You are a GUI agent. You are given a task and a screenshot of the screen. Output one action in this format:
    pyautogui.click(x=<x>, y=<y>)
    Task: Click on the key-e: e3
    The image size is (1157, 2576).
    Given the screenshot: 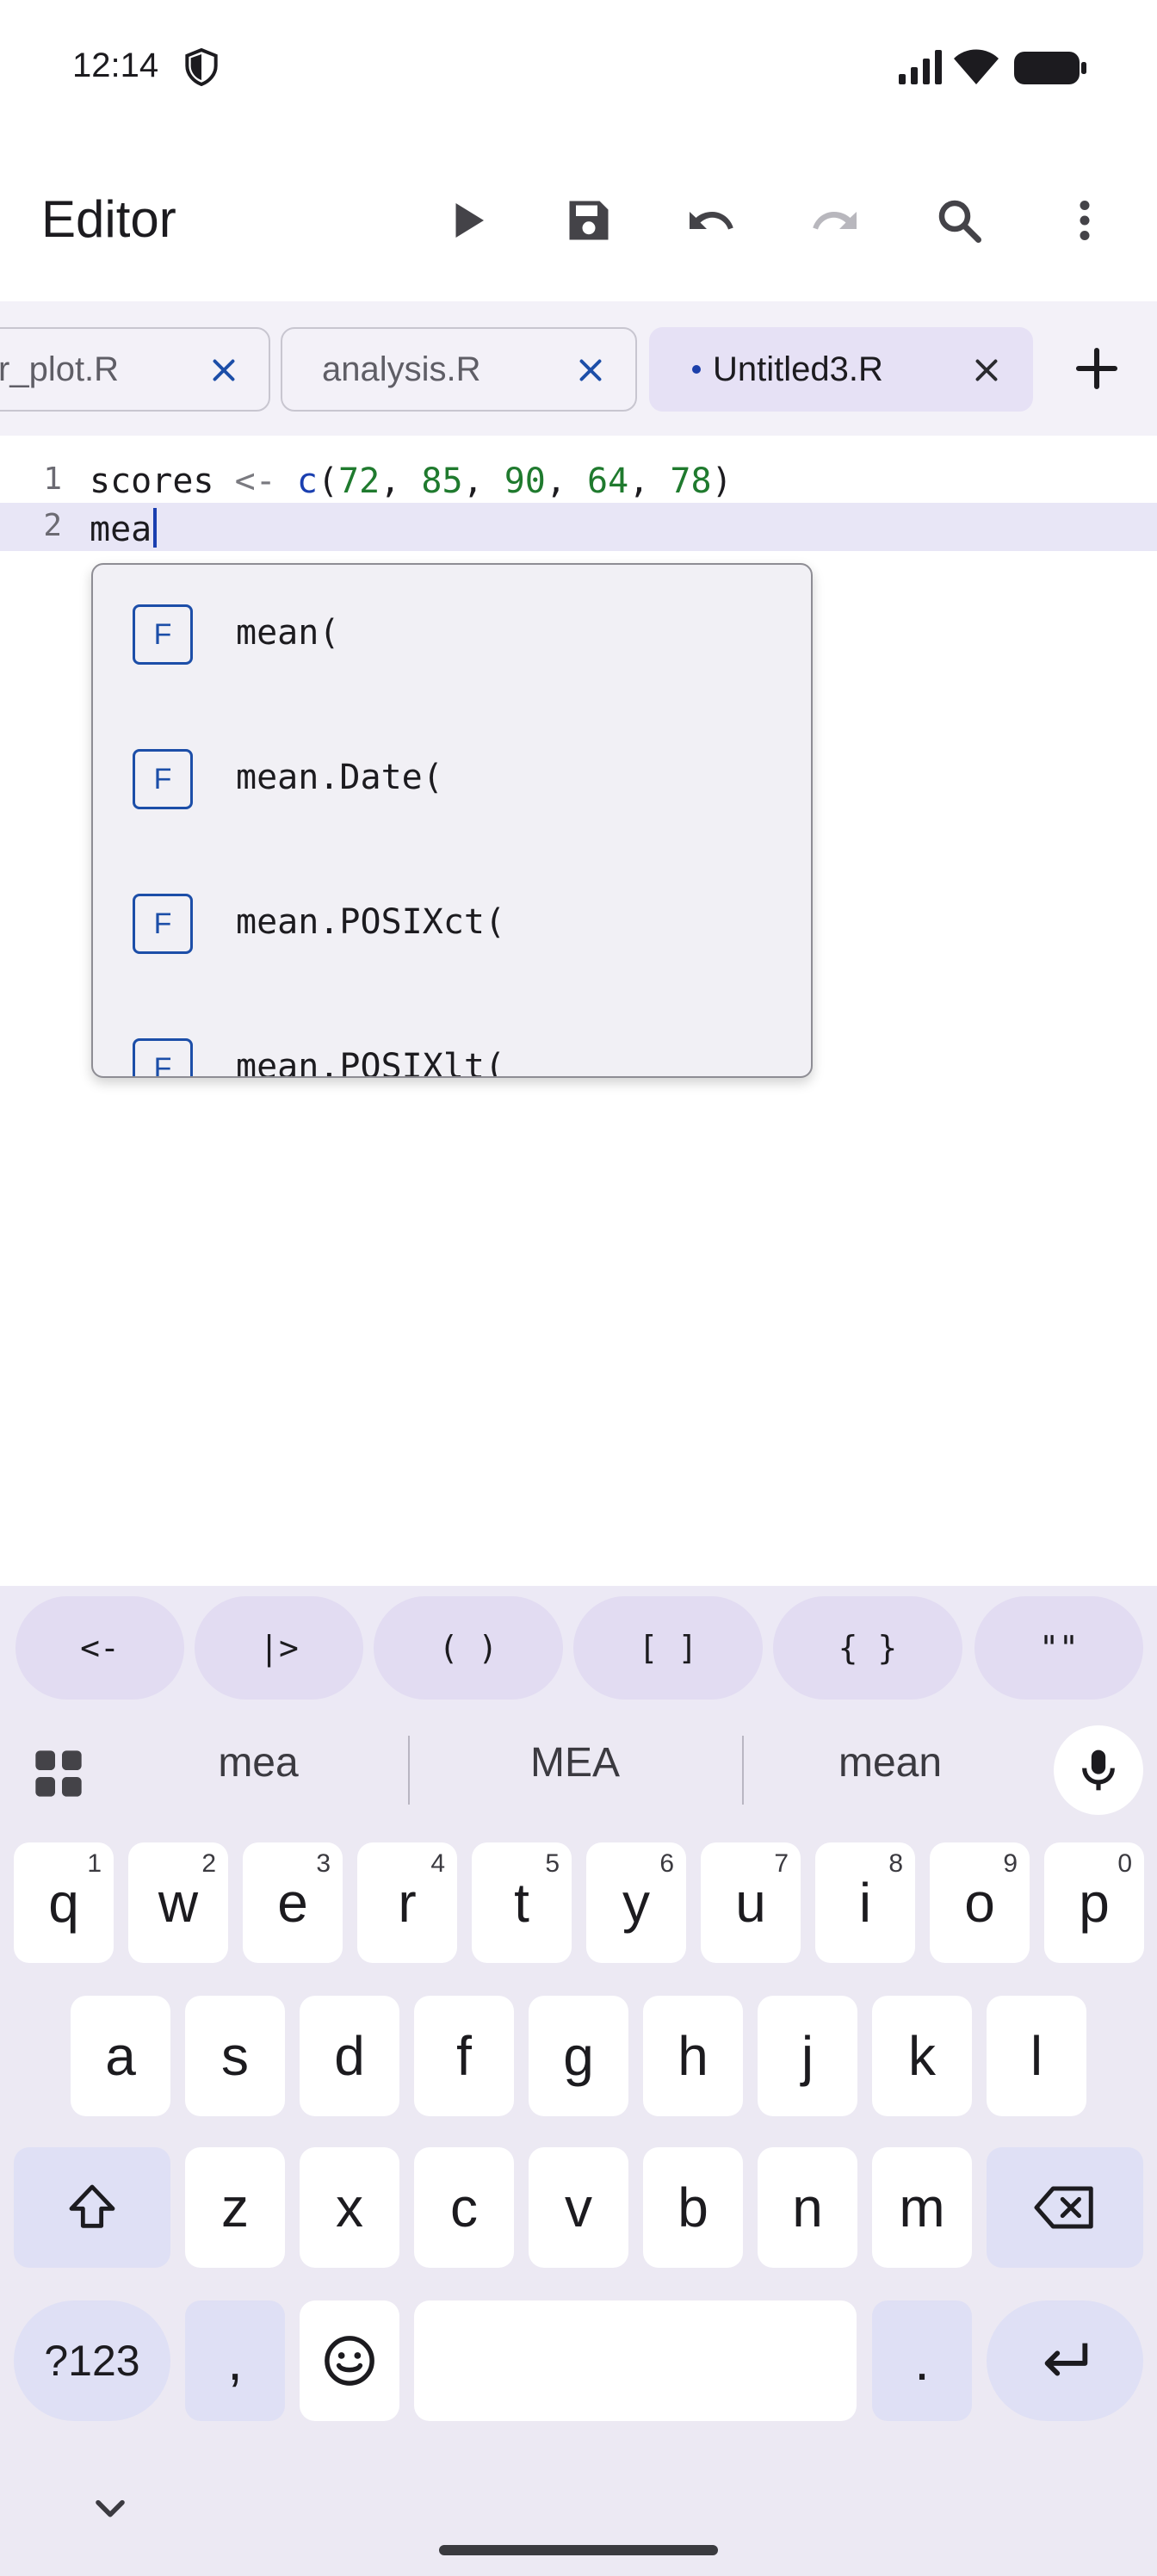 What is the action you would take?
    pyautogui.click(x=293, y=1903)
    